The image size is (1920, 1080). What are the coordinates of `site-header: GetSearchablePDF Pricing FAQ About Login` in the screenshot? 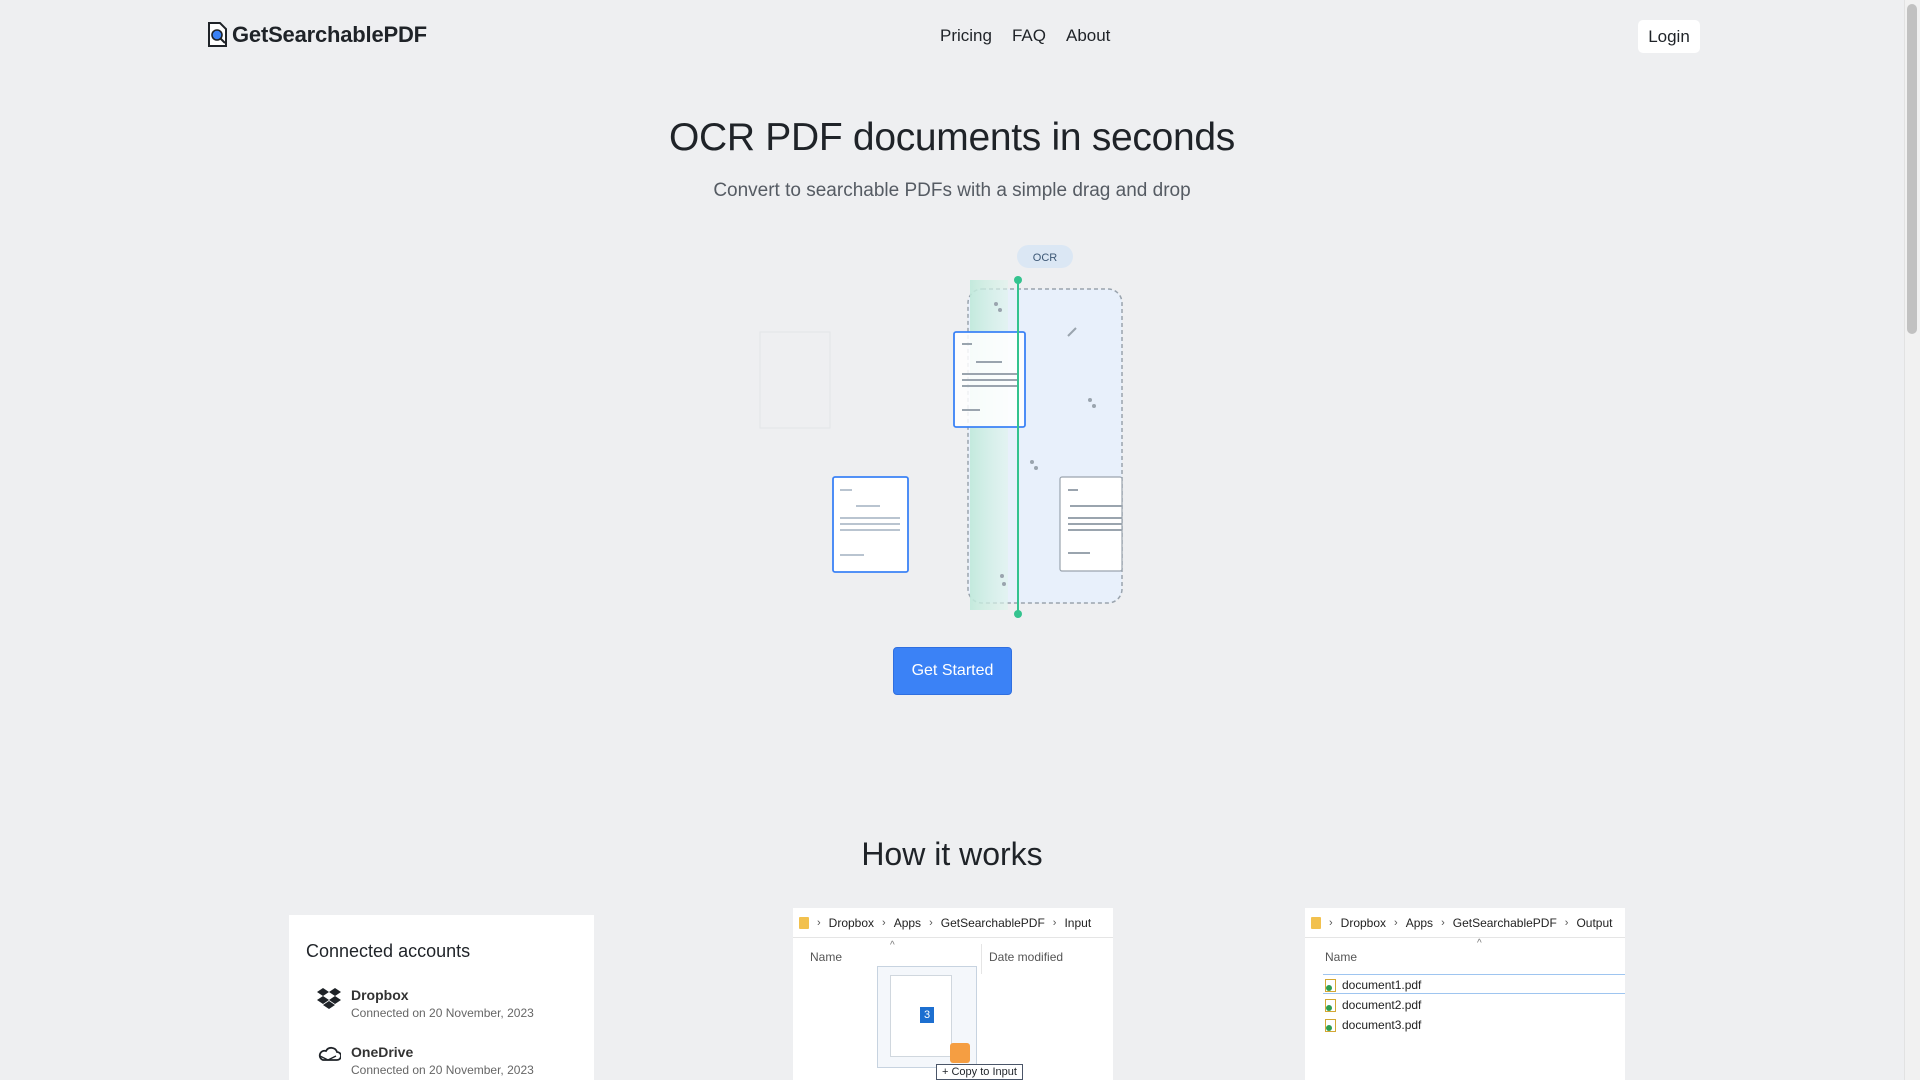 It's located at (952, 36).